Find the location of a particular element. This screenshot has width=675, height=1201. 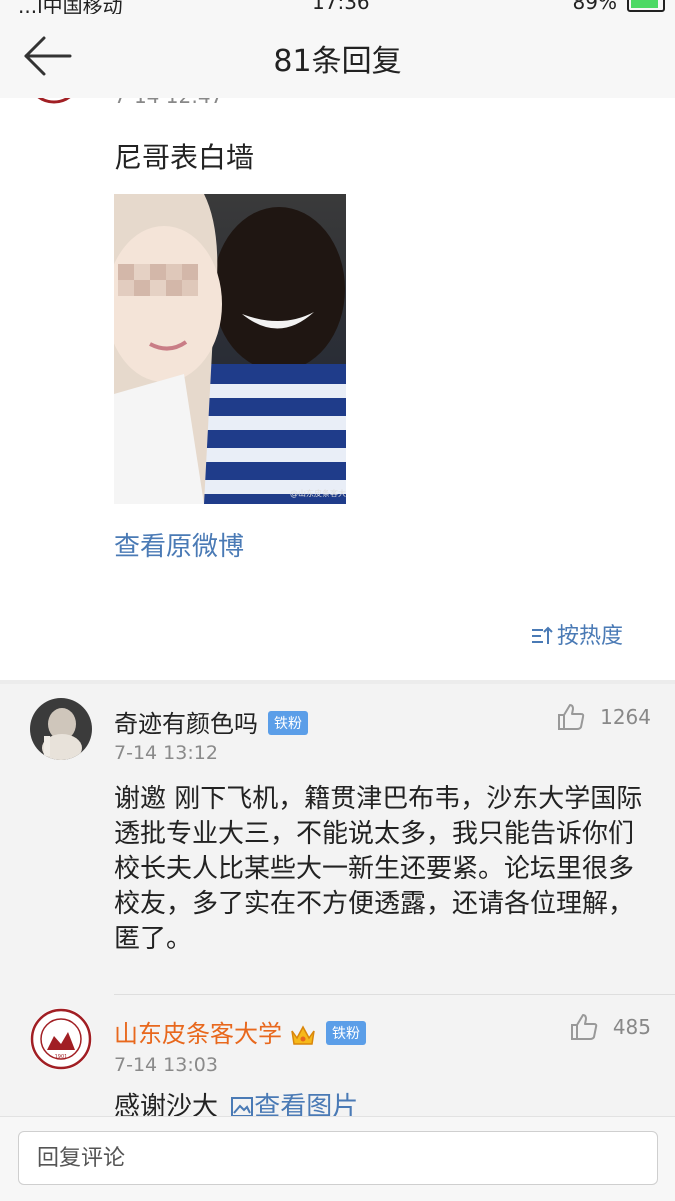

post-text: 尼哥表白墙 is located at coordinates (184, 157).